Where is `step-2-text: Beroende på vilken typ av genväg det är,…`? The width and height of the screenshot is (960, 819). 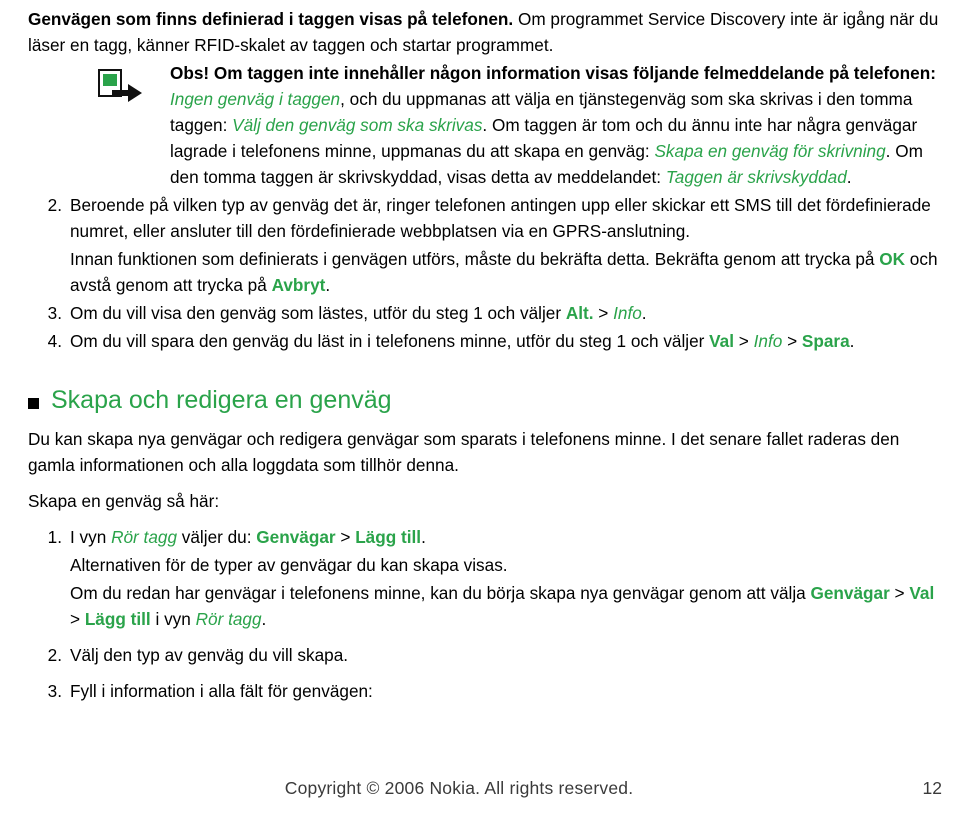
step-2-text: Beroende på vilken typ av genväg det är,… is located at coordinates (500, 218).